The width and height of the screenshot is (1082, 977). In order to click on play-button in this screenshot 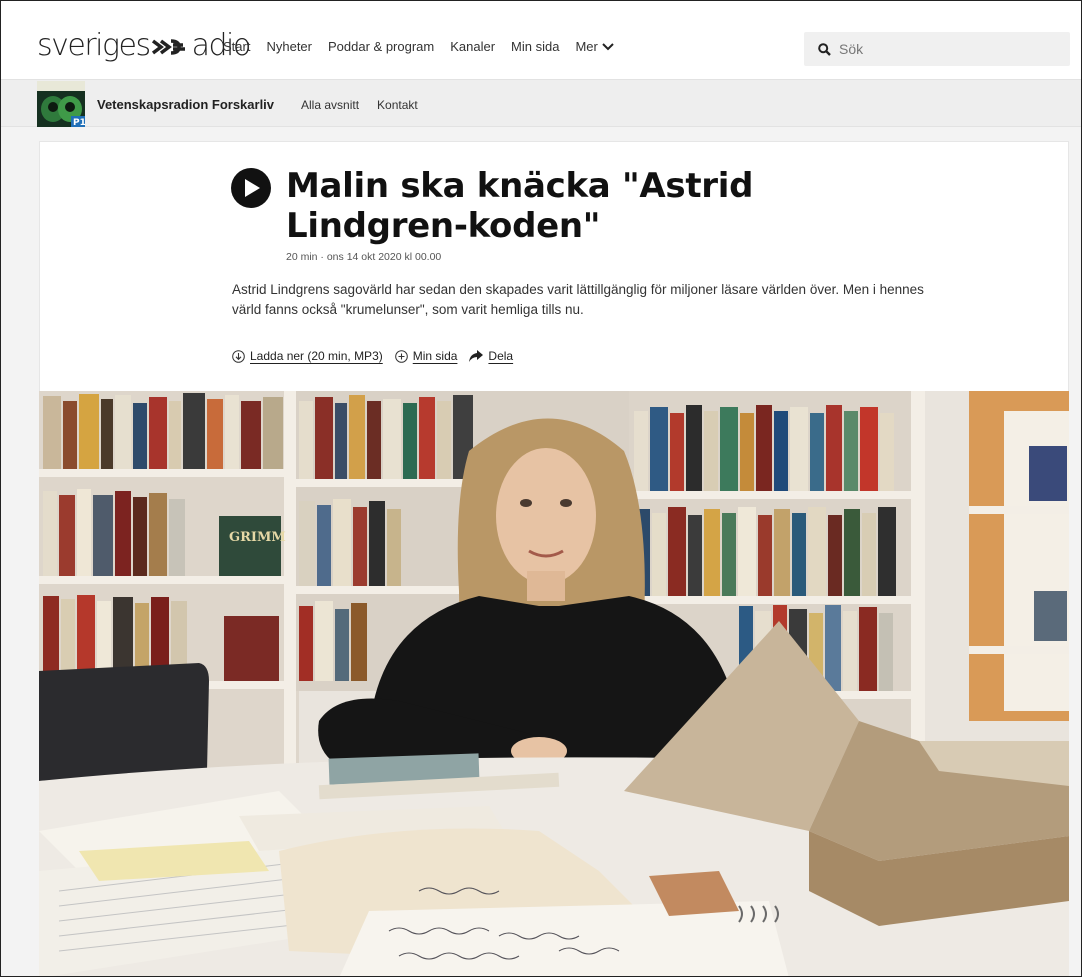, I will do `click(251, 188)`.